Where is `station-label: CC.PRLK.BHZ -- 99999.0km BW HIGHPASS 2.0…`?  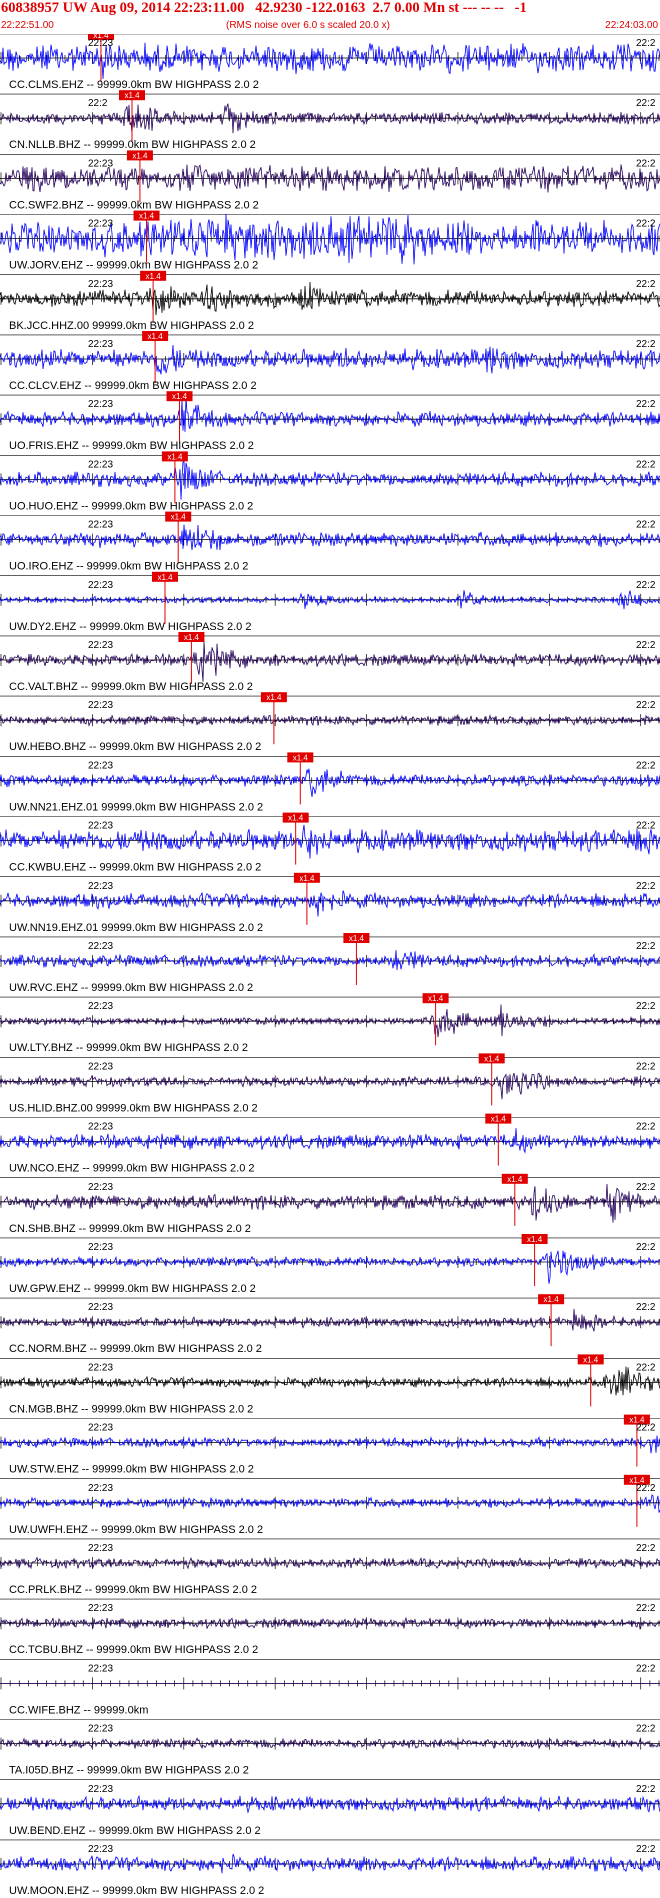
station-label: CC.PRLK.BHZ -- 99999.0km BW HIGHPASS 2.0… is located at coordinates (133, 1590).